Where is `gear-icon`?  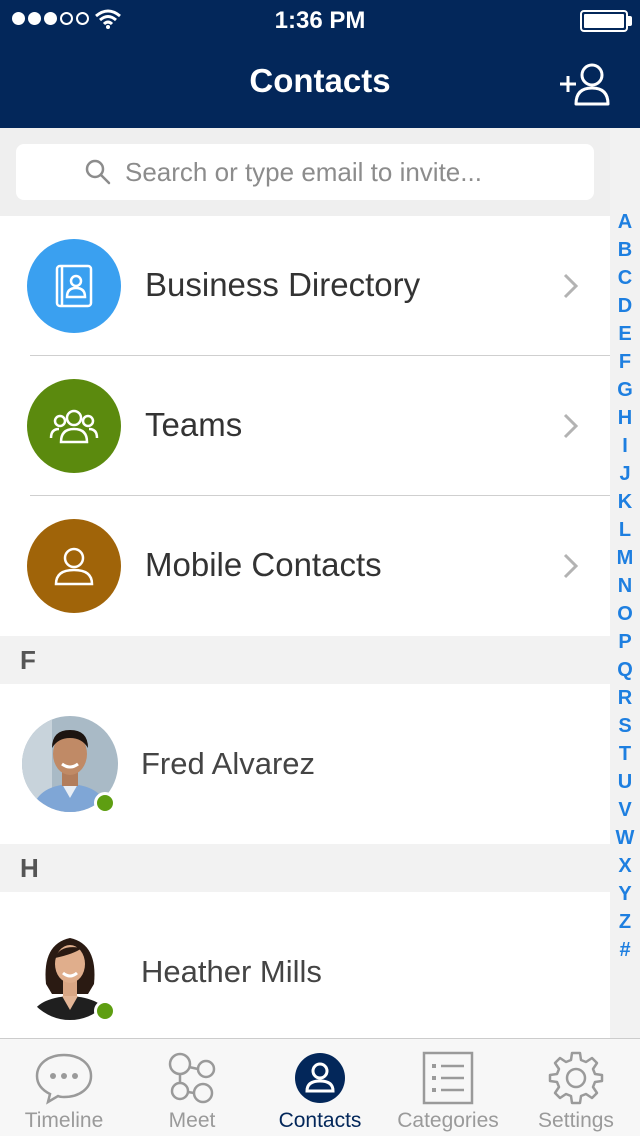 gear-icon is located at coordinates (576, 1078).